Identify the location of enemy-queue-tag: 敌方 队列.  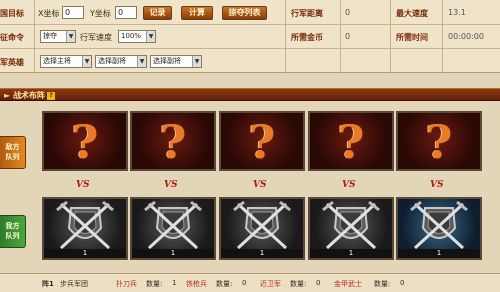
(13, 152).